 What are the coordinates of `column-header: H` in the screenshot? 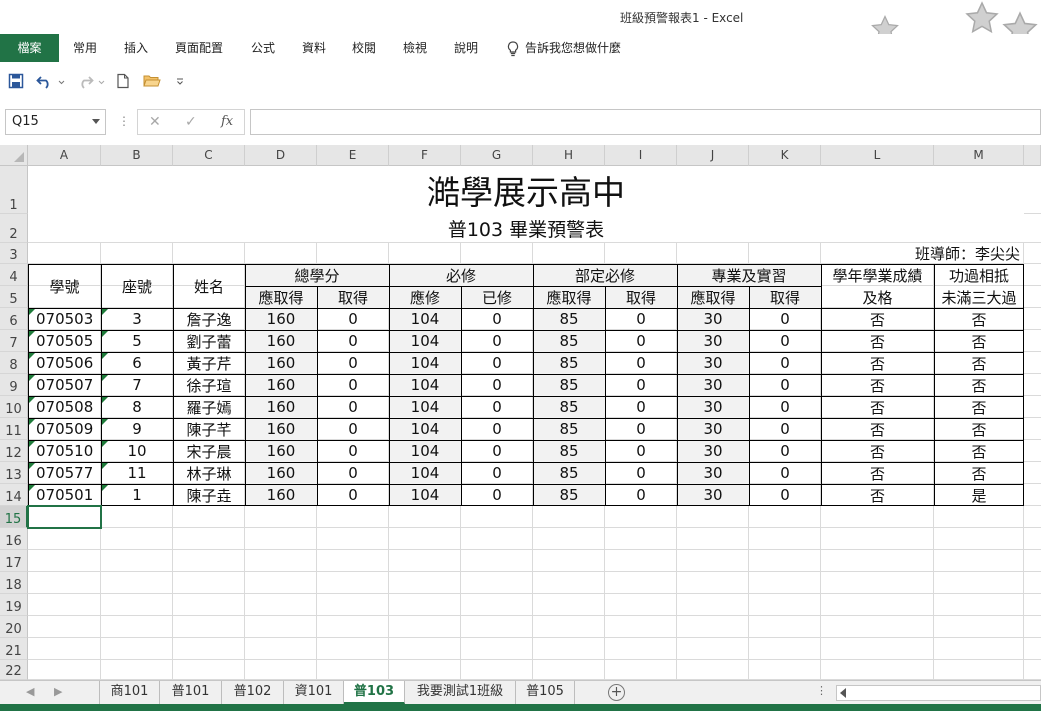 It's located at (569, 155).